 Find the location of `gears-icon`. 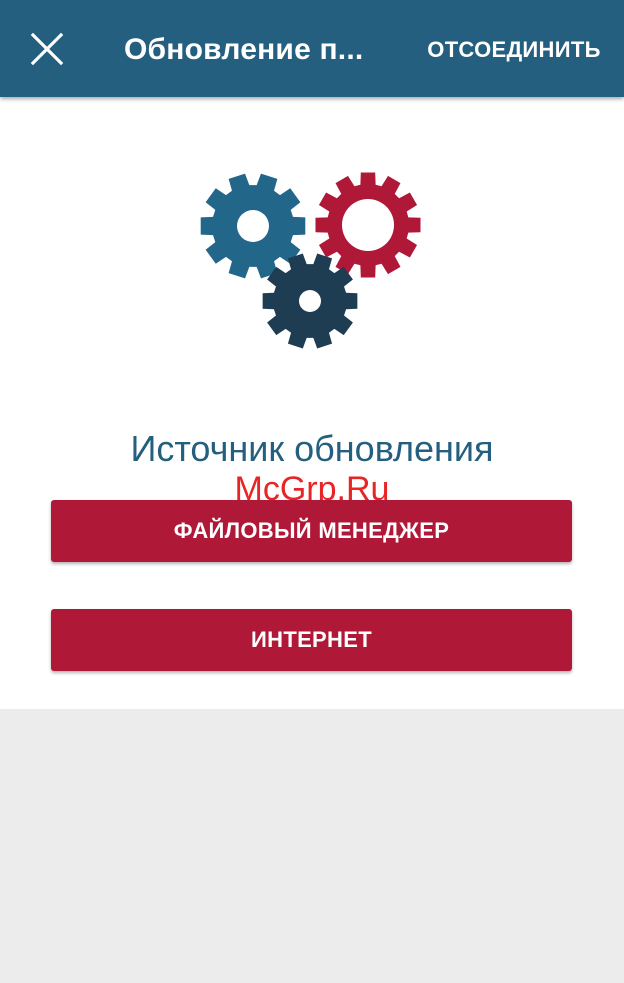

gears-icon is located at coordinates (310, 260).